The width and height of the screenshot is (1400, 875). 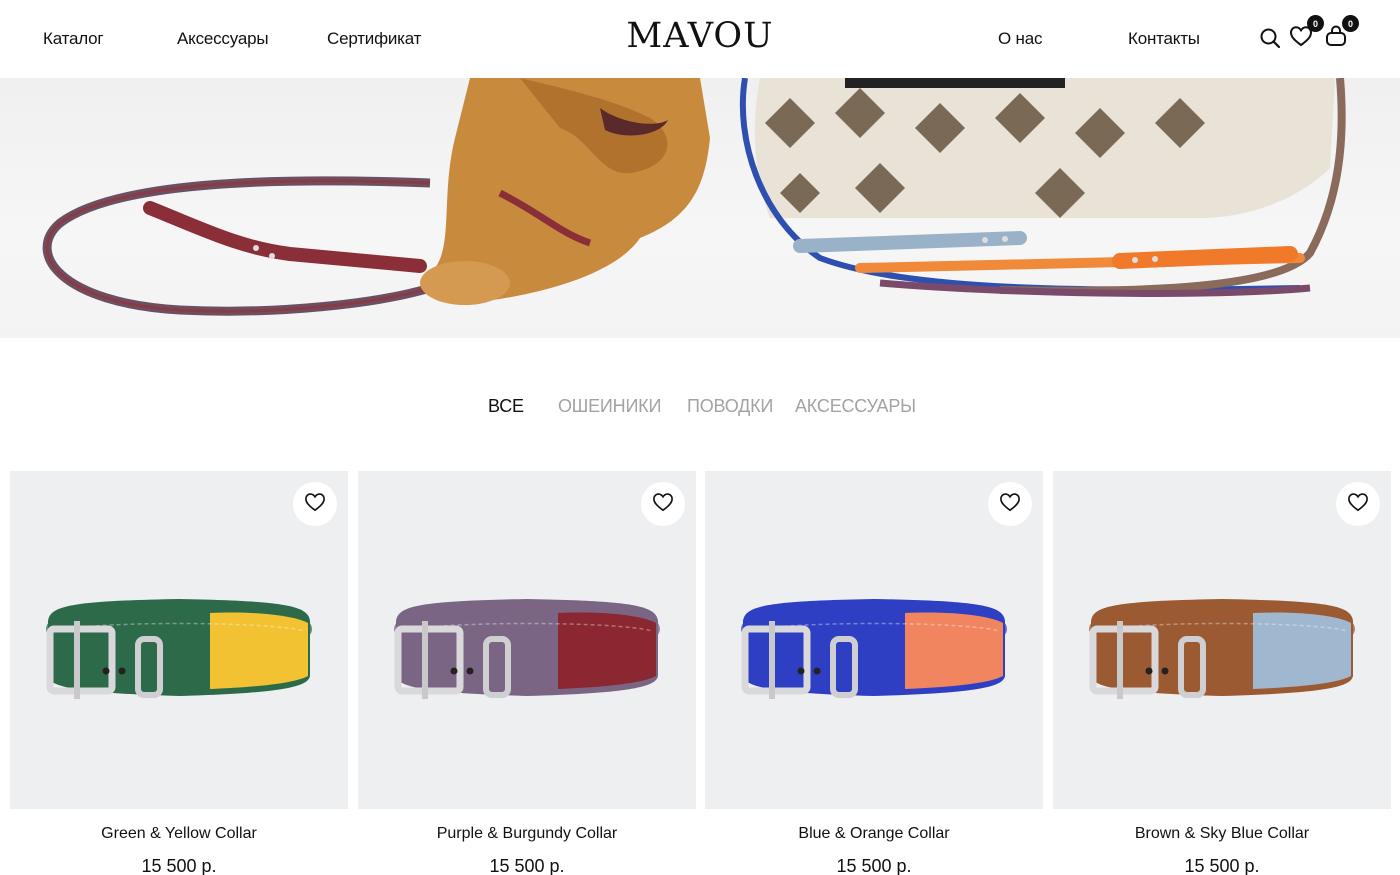 I want to click on product-card: Purple & Burgundy Collar 15 500 р., so click(x=527, y=673).